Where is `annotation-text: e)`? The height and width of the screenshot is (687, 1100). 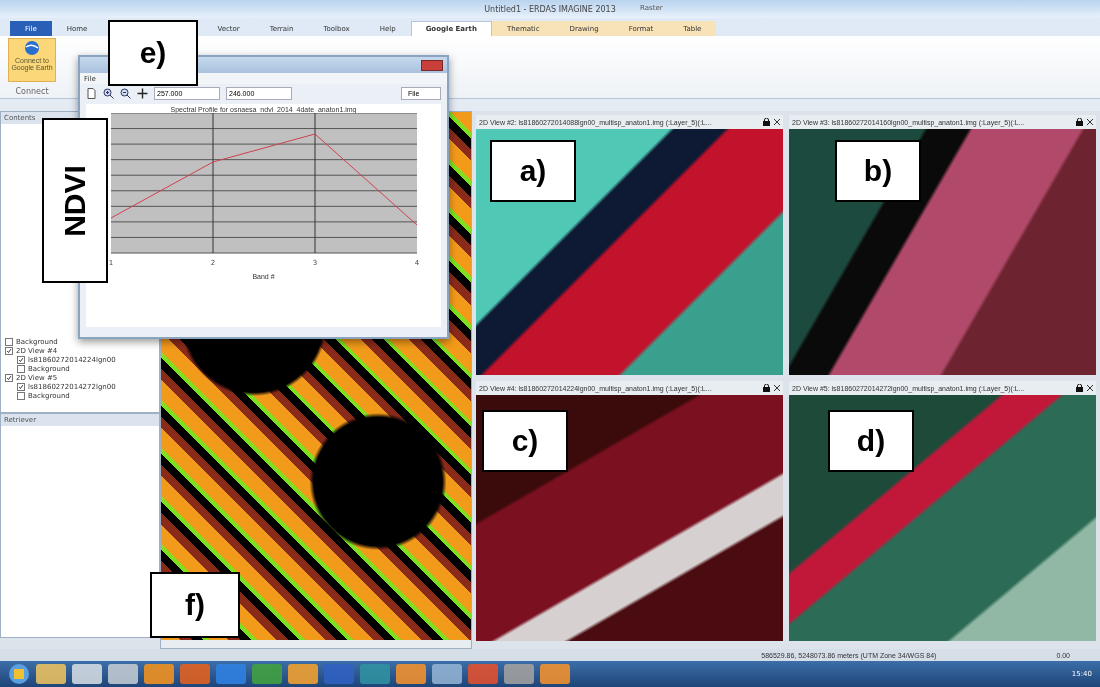 annotation-text: e) is located at coordinates (153, 53).